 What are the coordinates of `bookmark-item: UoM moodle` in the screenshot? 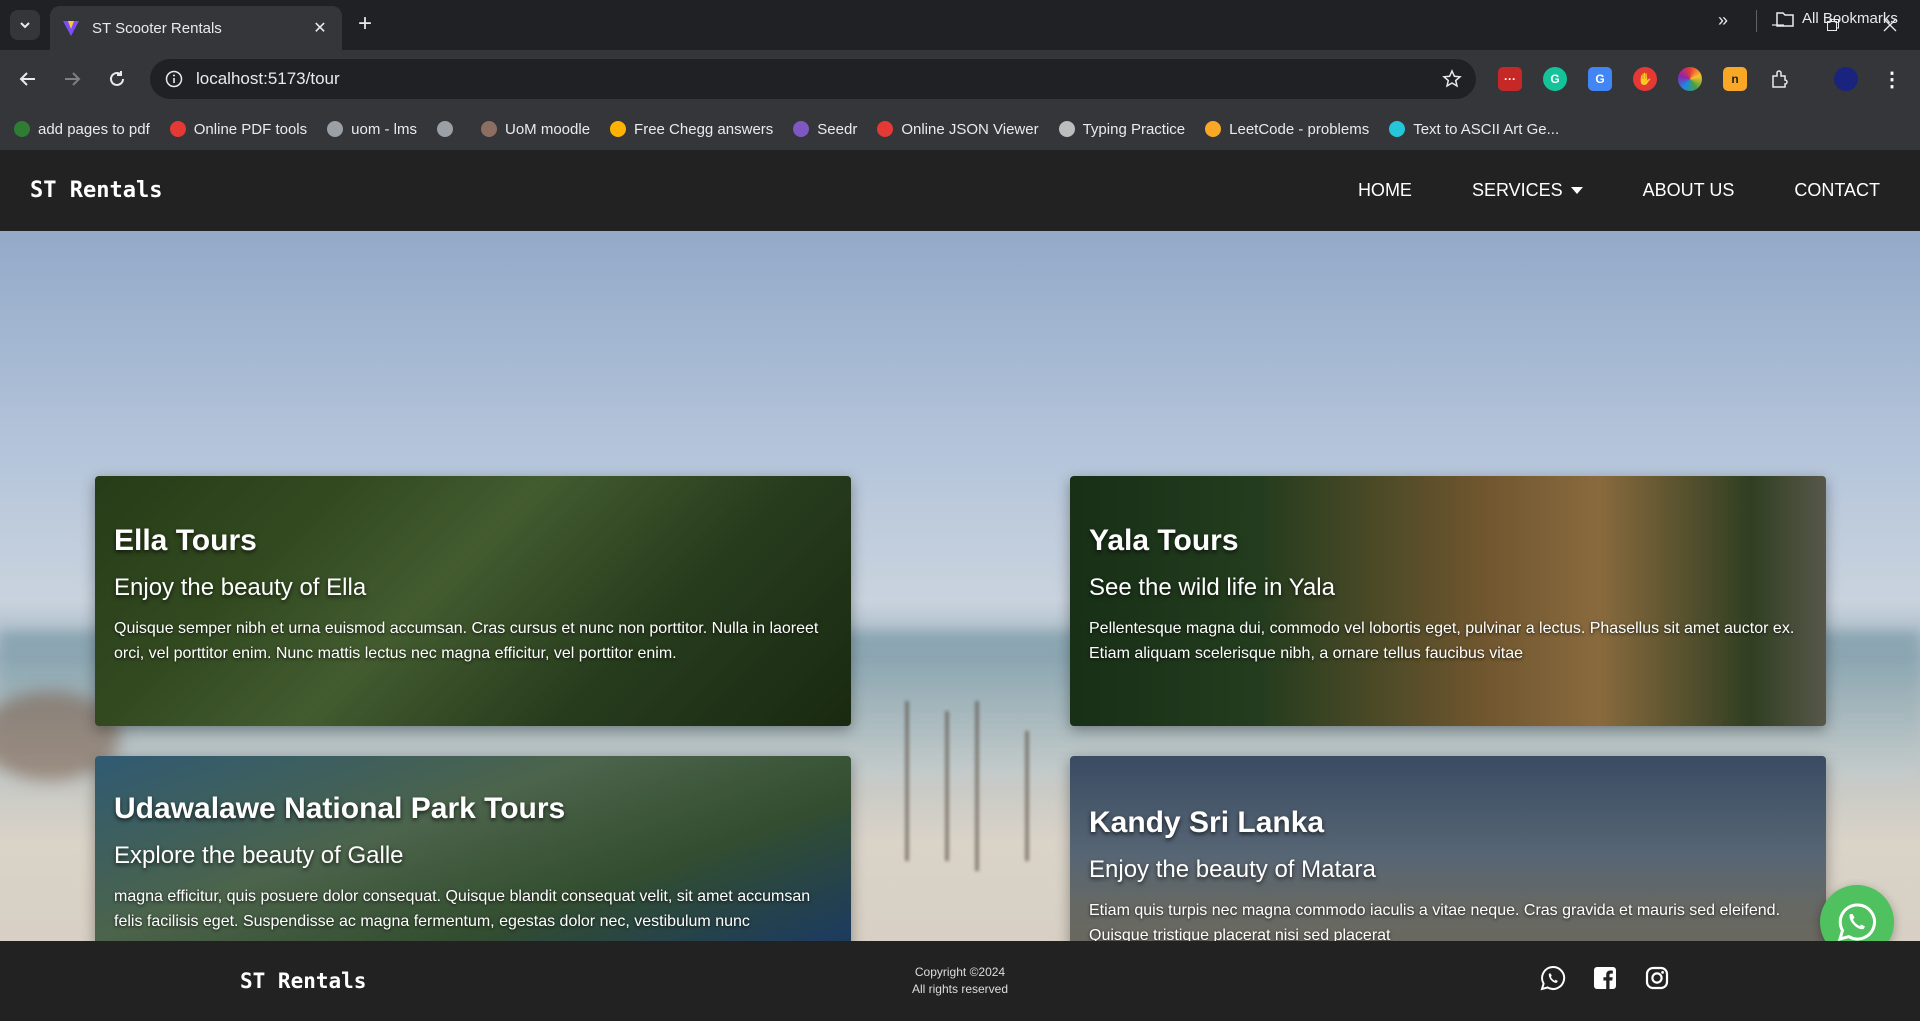 It's located at (535, 129).